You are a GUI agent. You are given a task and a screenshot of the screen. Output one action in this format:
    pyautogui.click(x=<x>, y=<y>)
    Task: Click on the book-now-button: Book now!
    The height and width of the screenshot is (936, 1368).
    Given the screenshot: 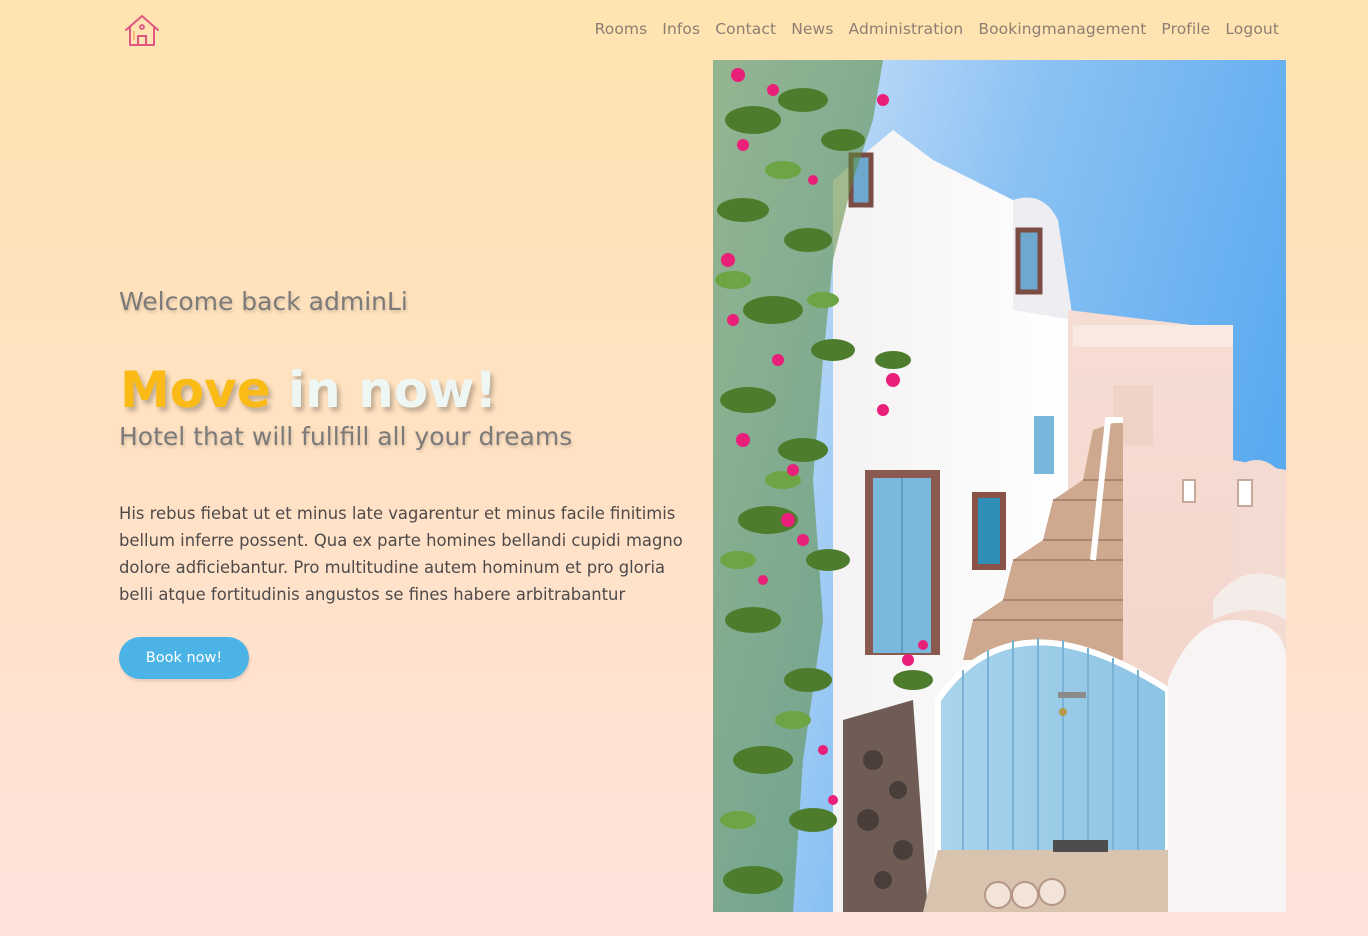 What is the action you would take?
    pyautogui.click(x=184, y=658)
    